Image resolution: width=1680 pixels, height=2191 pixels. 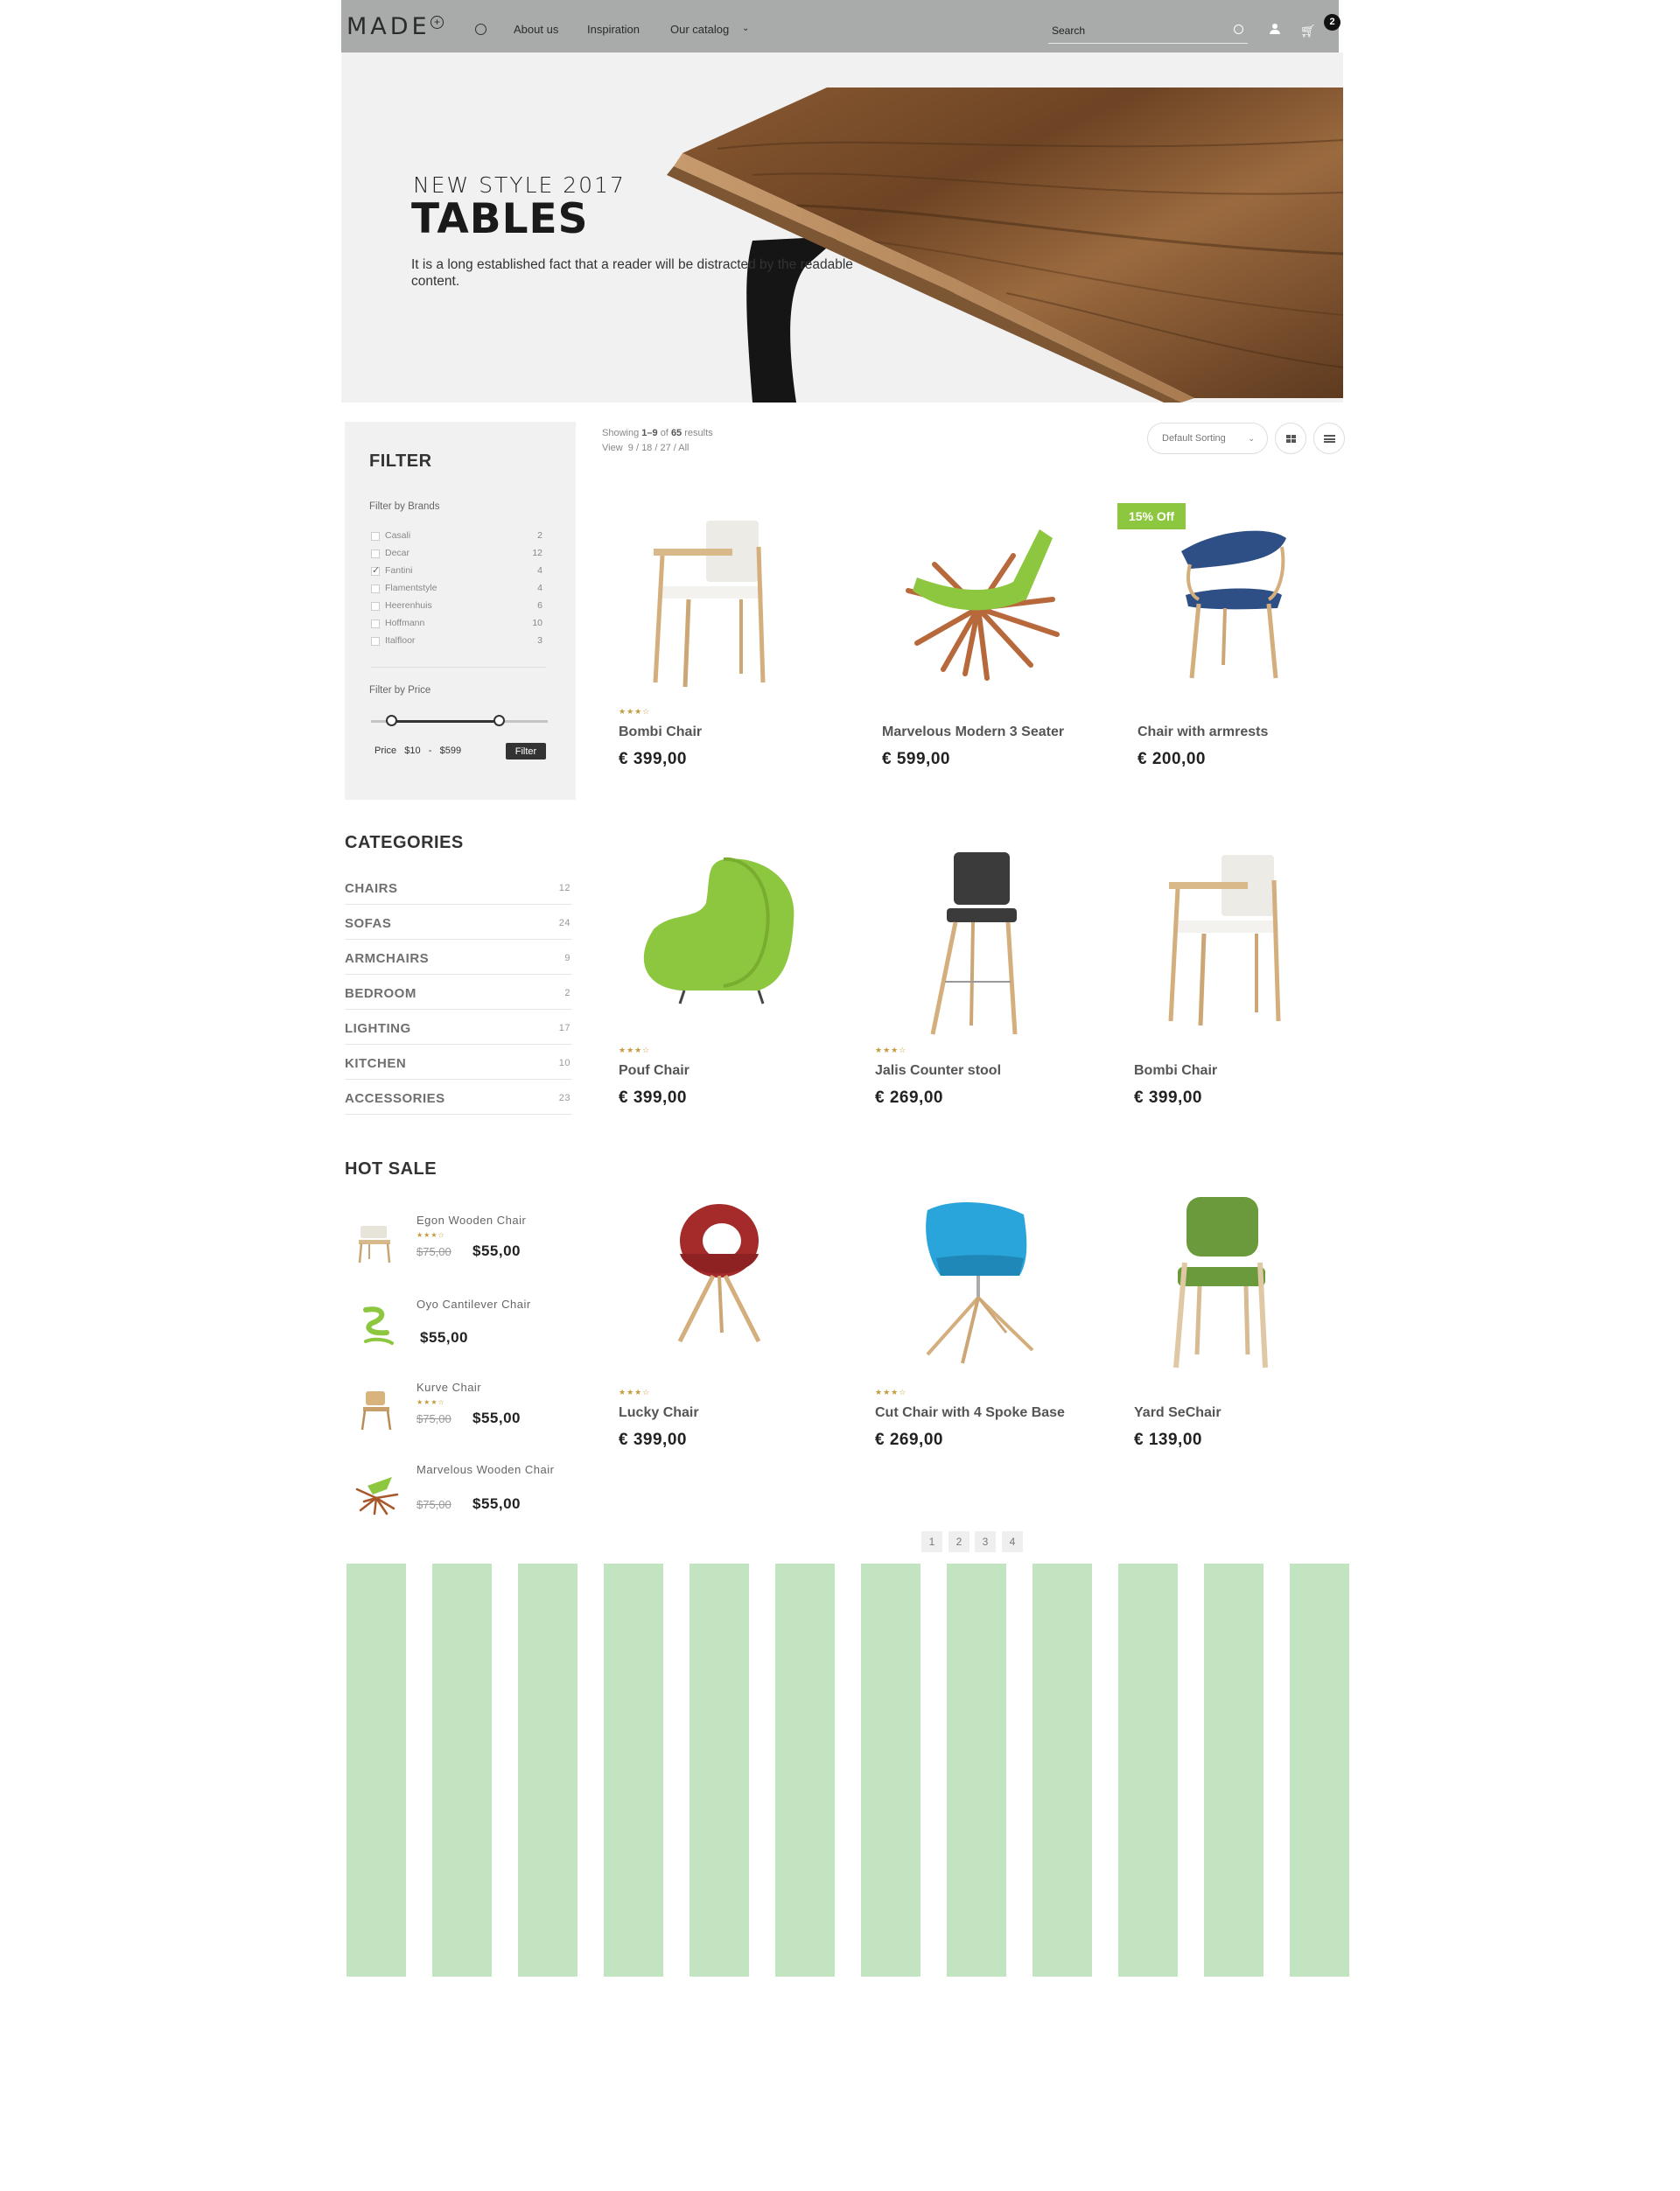 I want to click on chevron-down-icon: ⌄, so click(x=745, y=28).